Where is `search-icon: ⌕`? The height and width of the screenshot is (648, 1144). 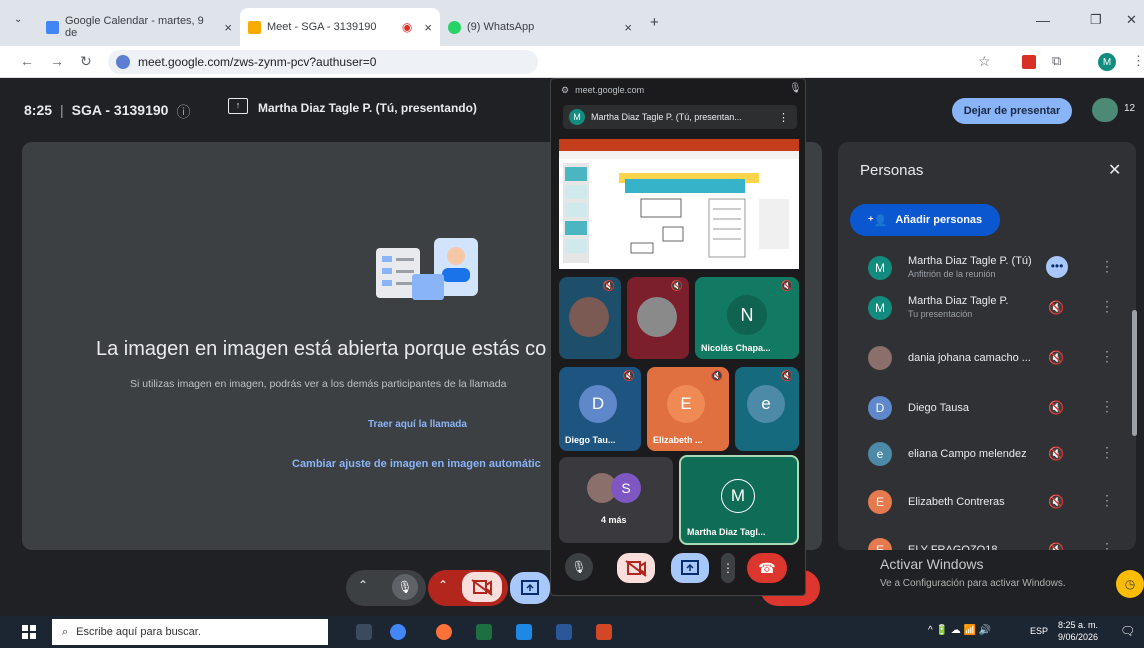
search-icon: ⌕ is located at coordinates (65, 631).